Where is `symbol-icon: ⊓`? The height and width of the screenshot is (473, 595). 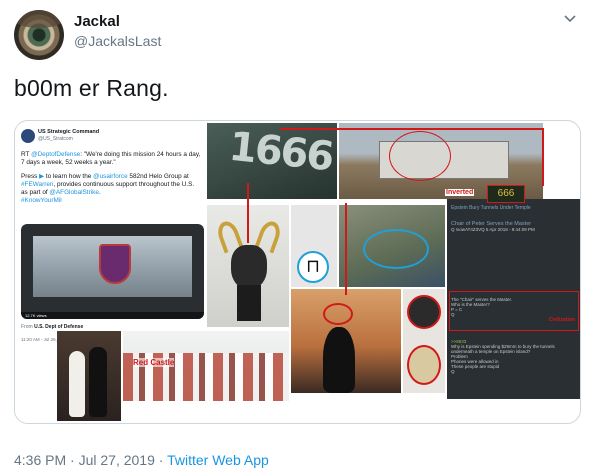
symbol-icon: ⊓ is located at coordinates (313, 267).